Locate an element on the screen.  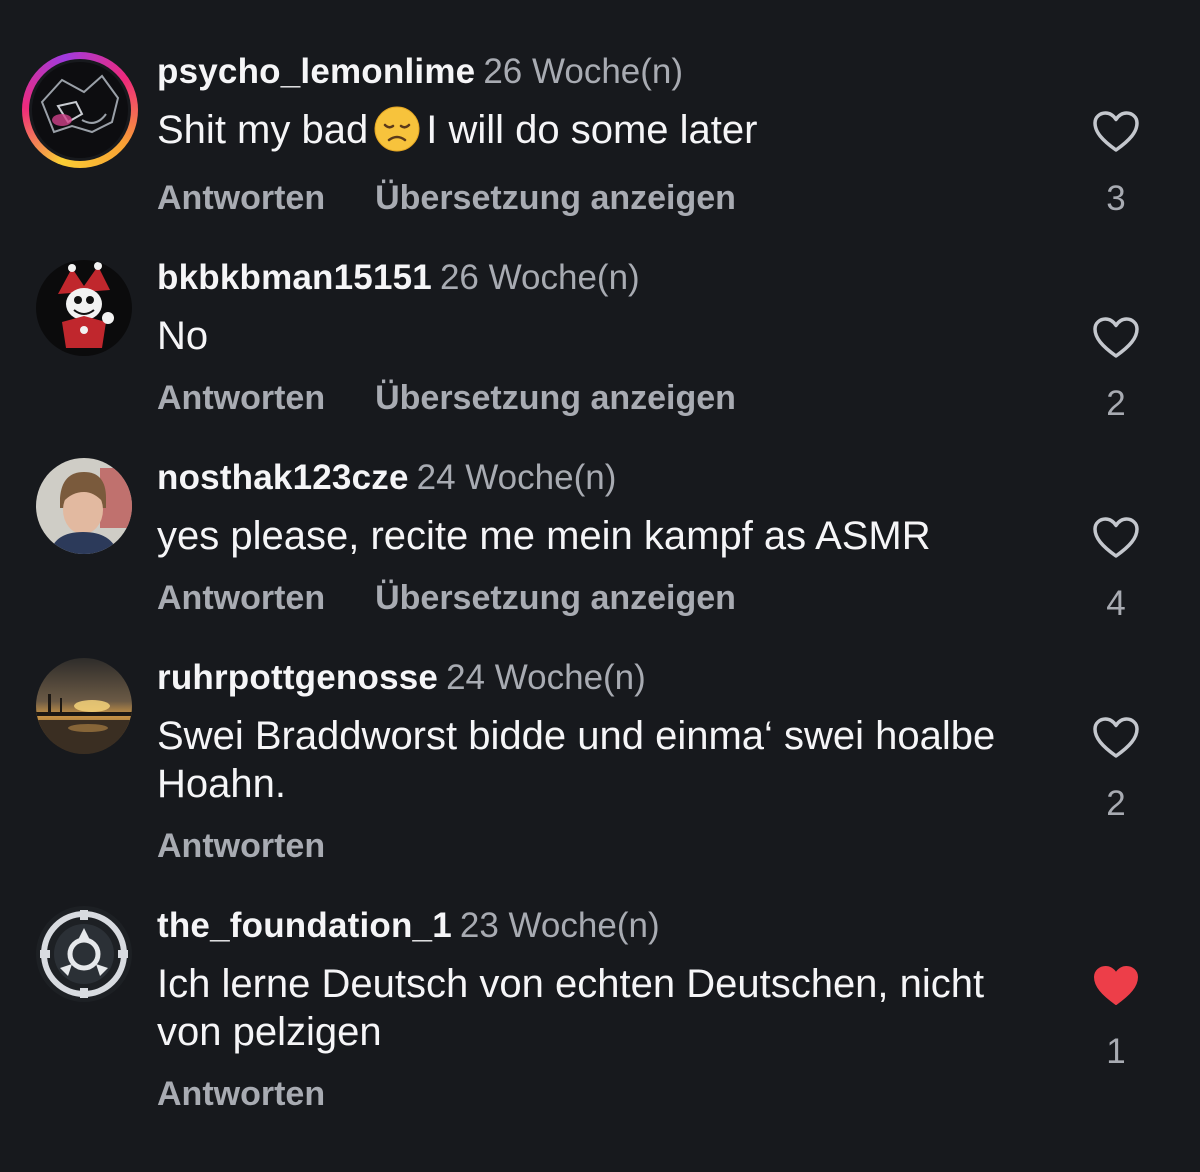
comment-text-end: I will do some later is located at coordinates (592, 130).